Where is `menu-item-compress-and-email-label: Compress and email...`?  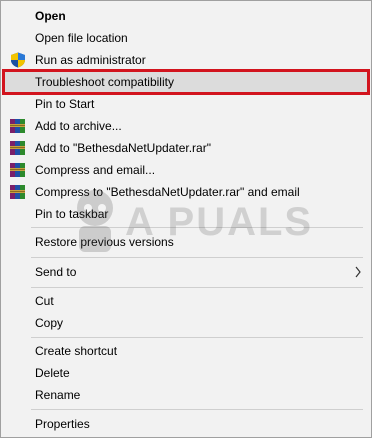 menu-item-compress-and-email-label: Compress and email... is located at coordinates (95, 170).